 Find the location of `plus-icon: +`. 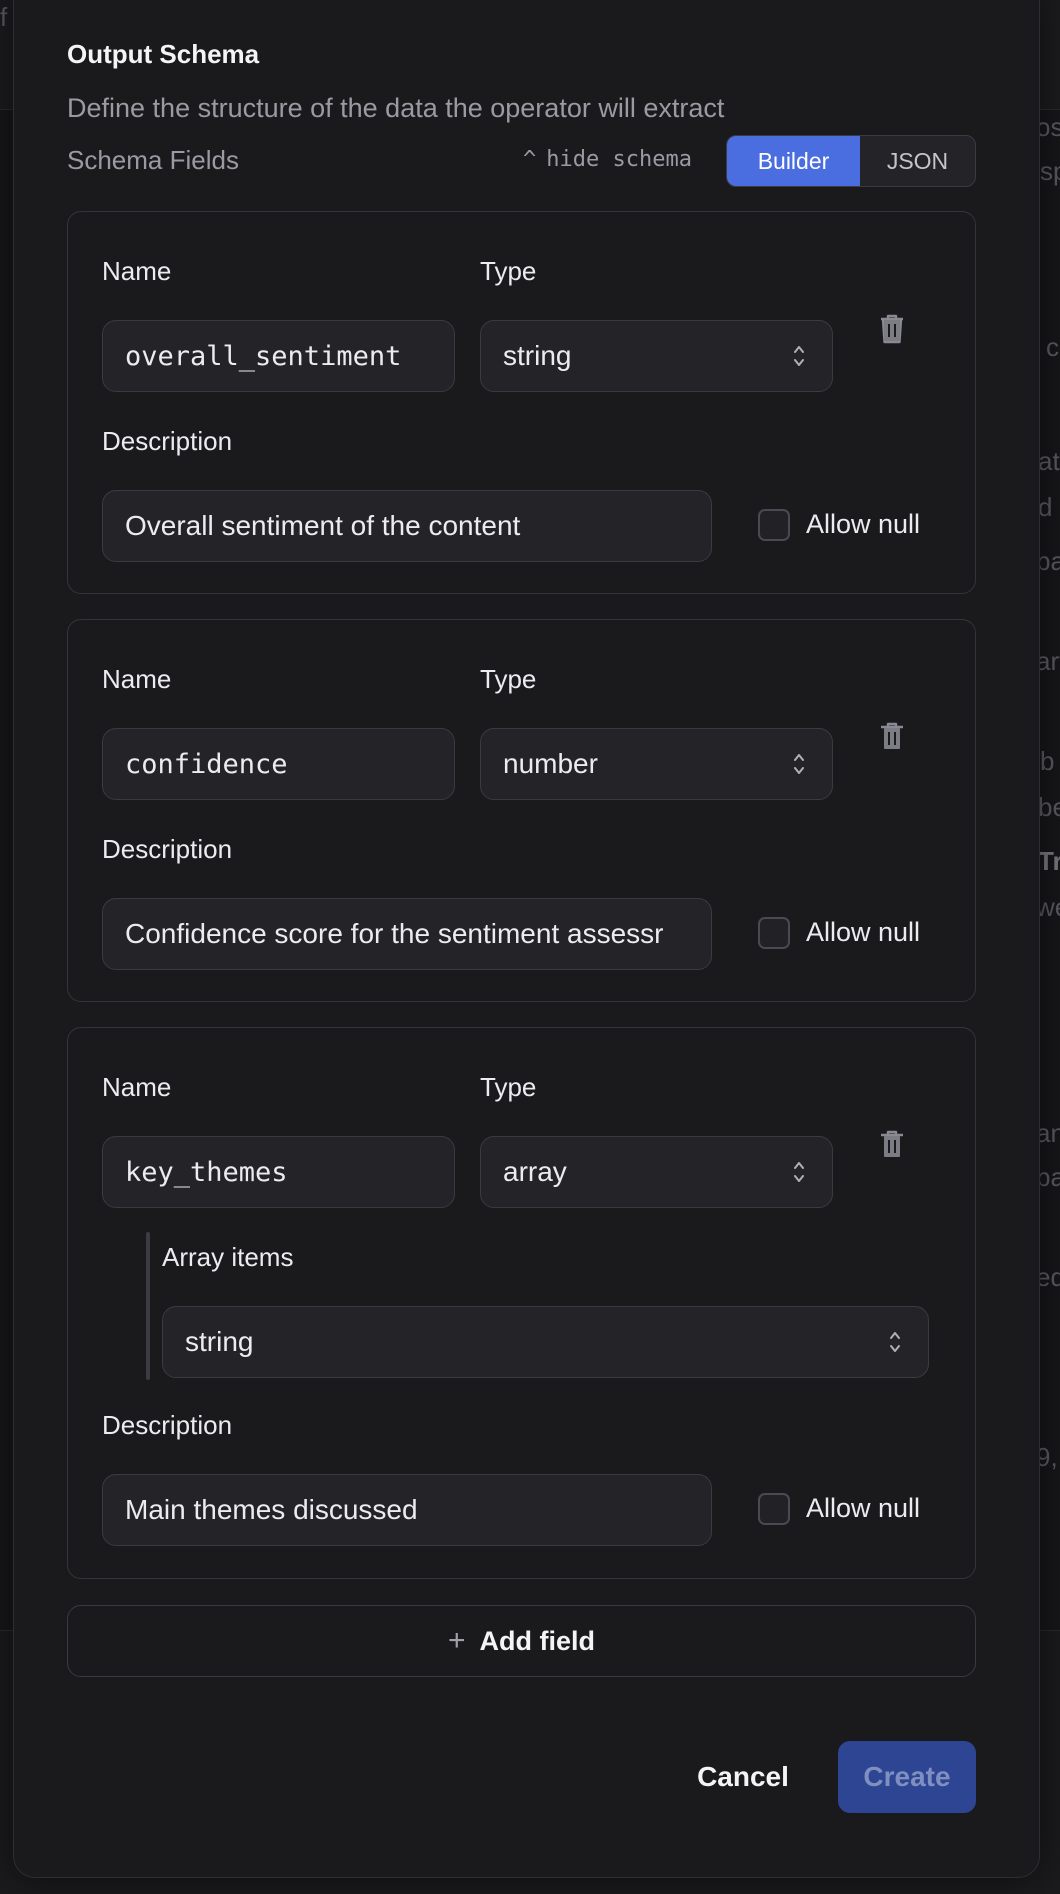

plus-icon: + is located at coordinates (456, 1640).